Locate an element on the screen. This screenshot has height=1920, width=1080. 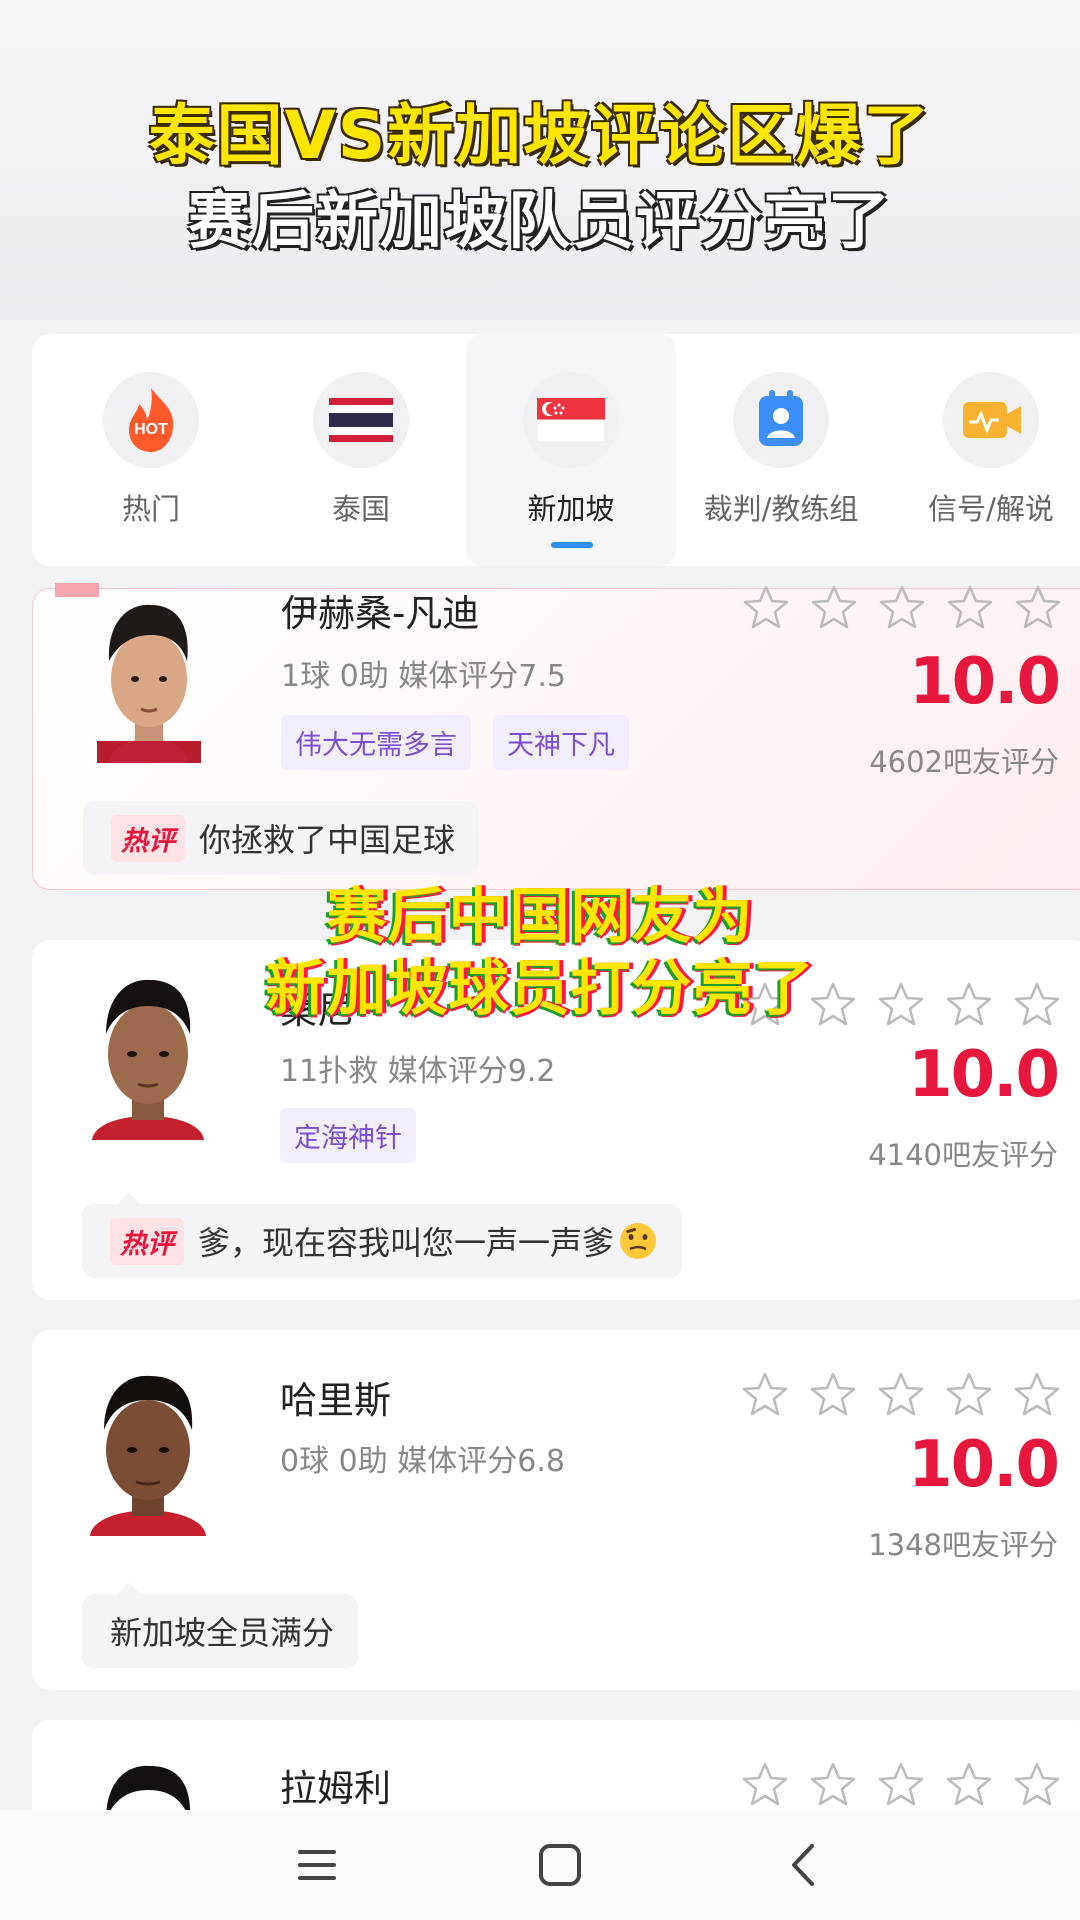
player-tag: 伟大无需多言 is located at coordinates (376, 742).